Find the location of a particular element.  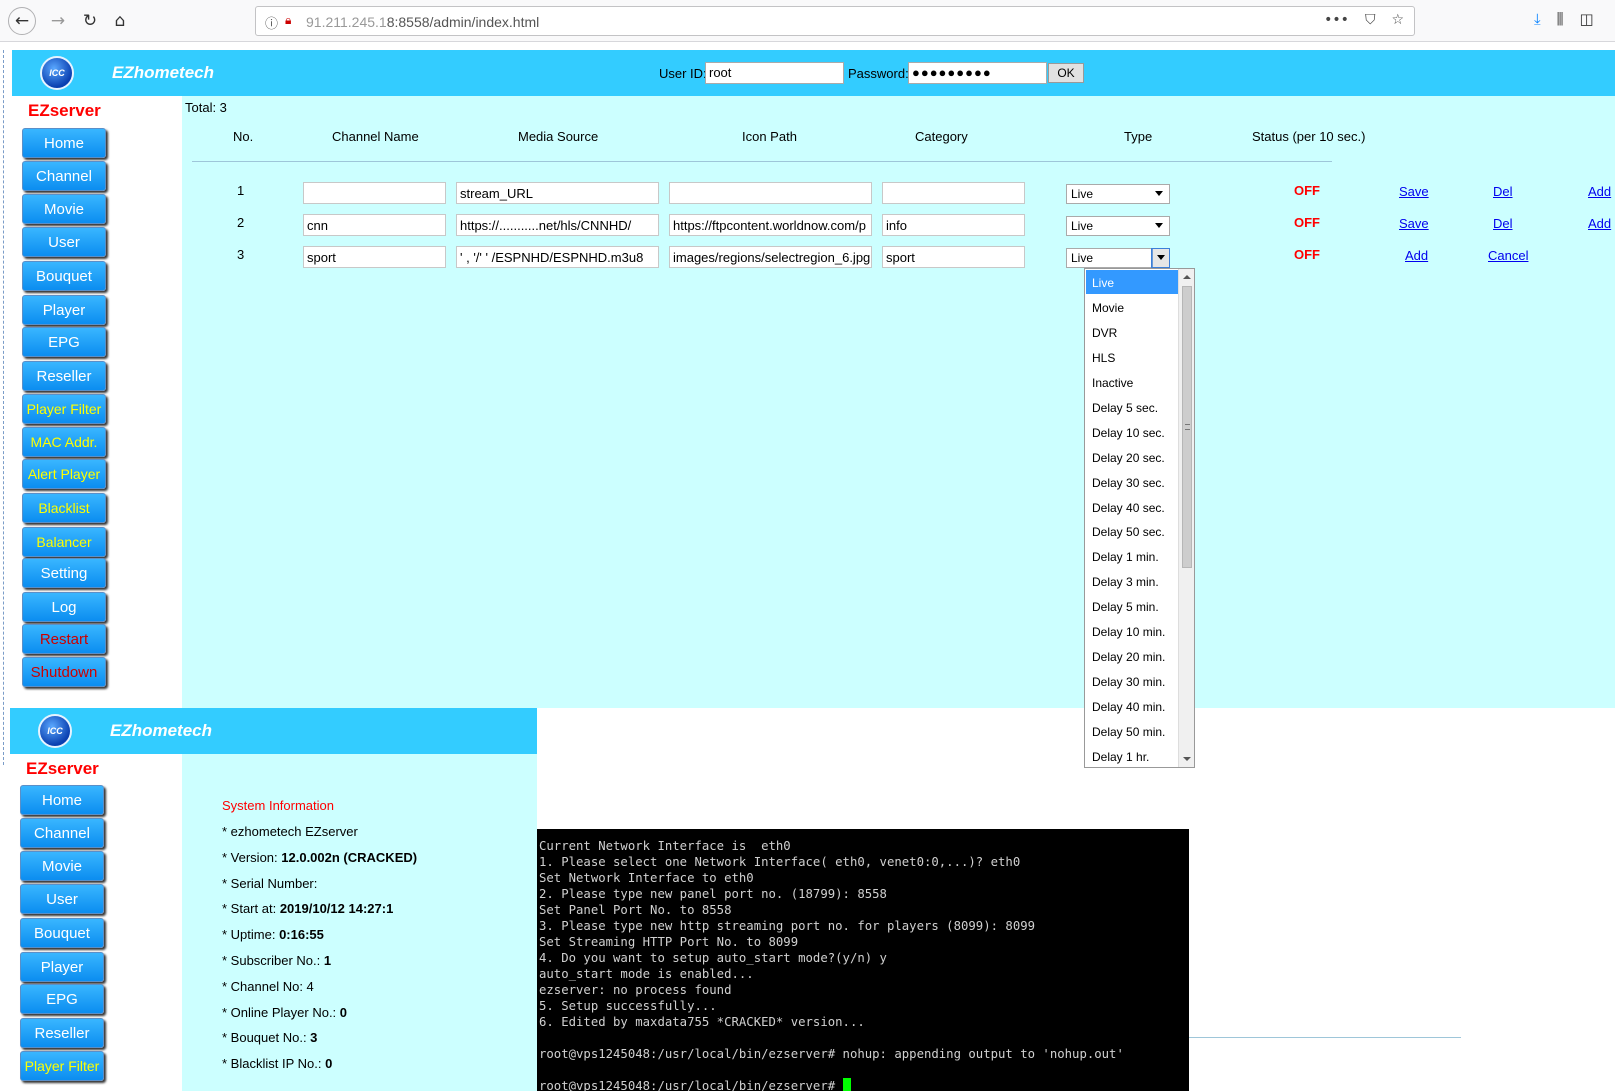

forward-arrow-icon: → is located at coordinates (58, 21).